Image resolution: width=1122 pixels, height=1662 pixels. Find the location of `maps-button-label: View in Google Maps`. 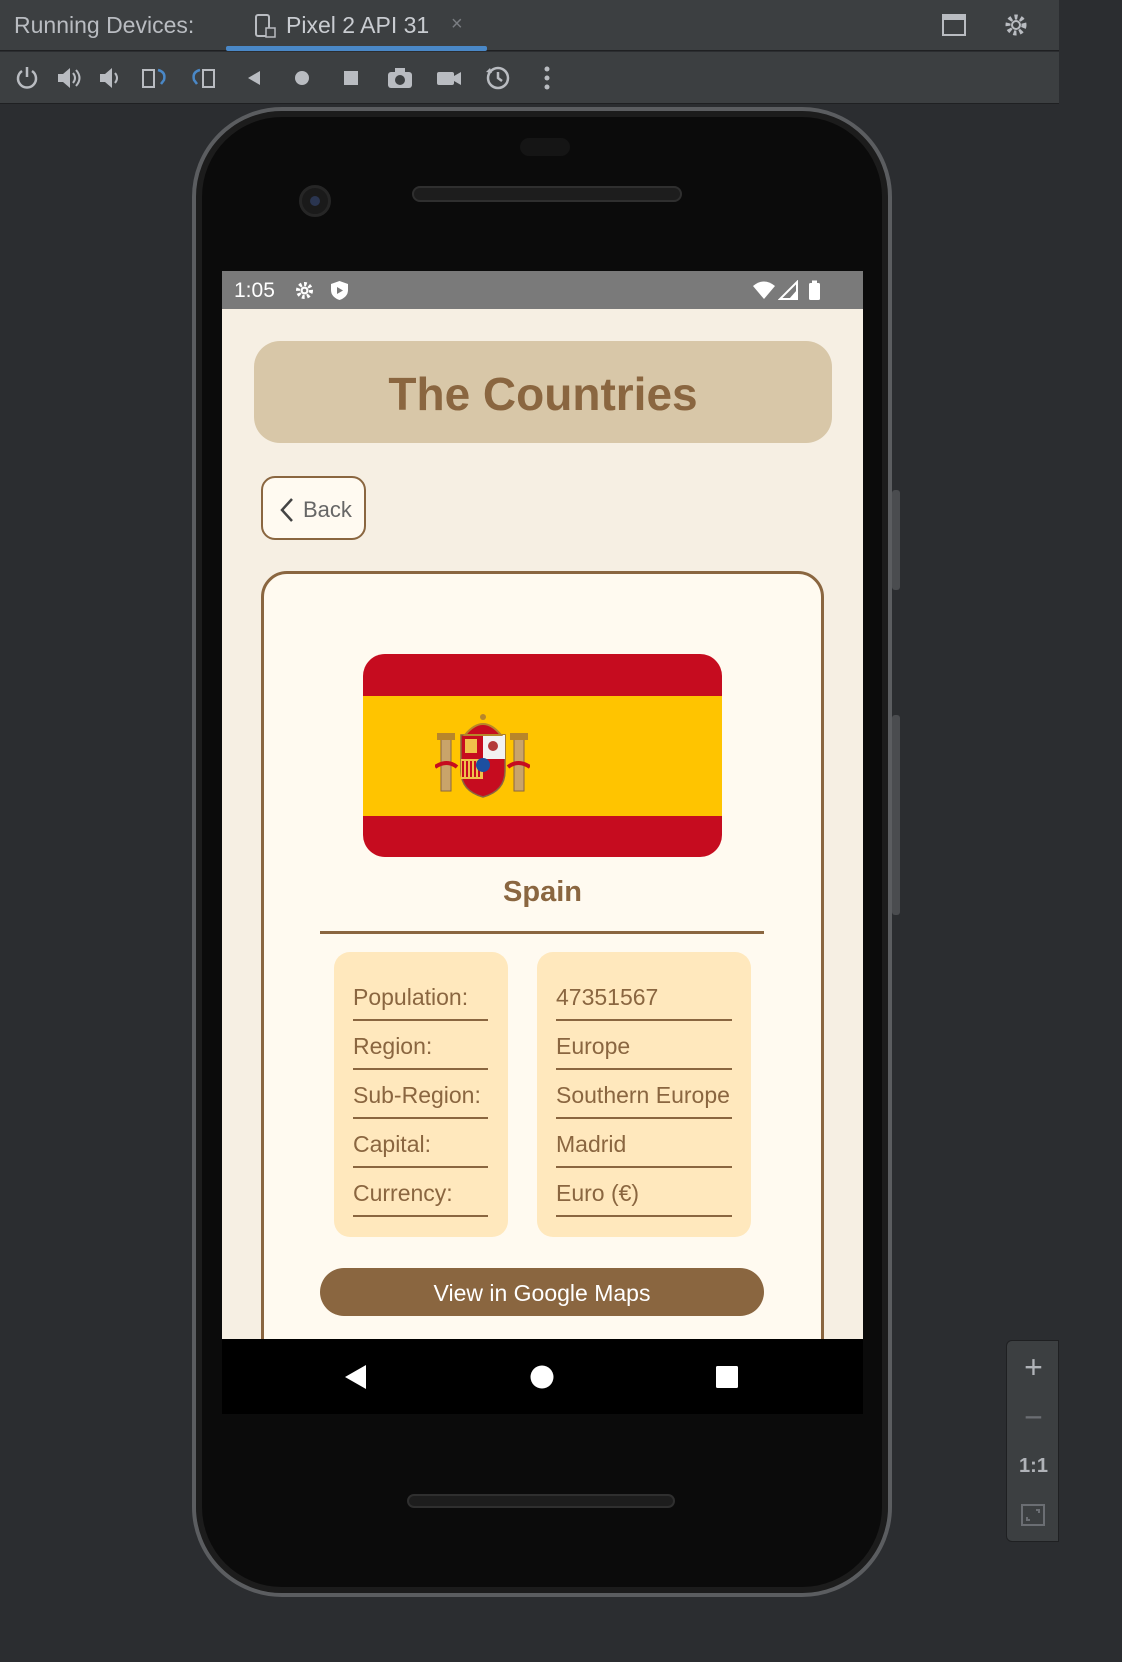

maps-button-label: View in Google Maps is located at coordinates (542, 1293).